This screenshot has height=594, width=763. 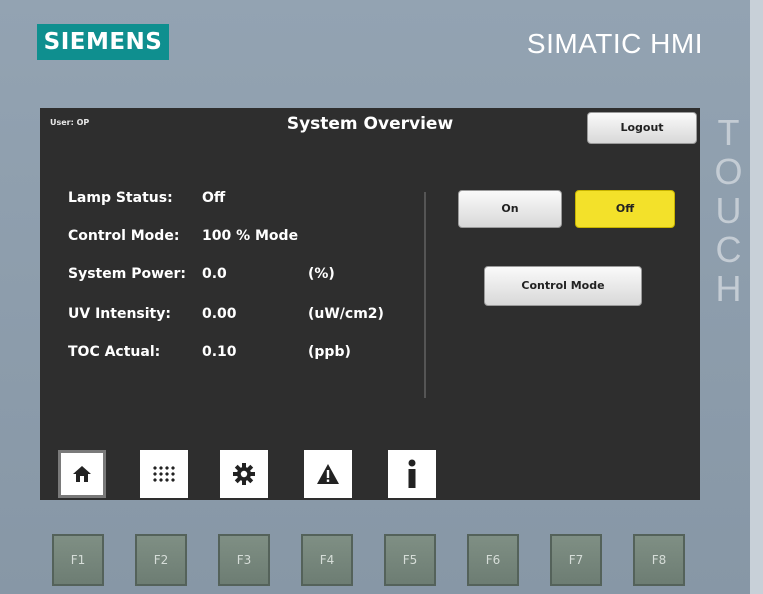 I want to click on info-icon, so click(x=412, y=473).